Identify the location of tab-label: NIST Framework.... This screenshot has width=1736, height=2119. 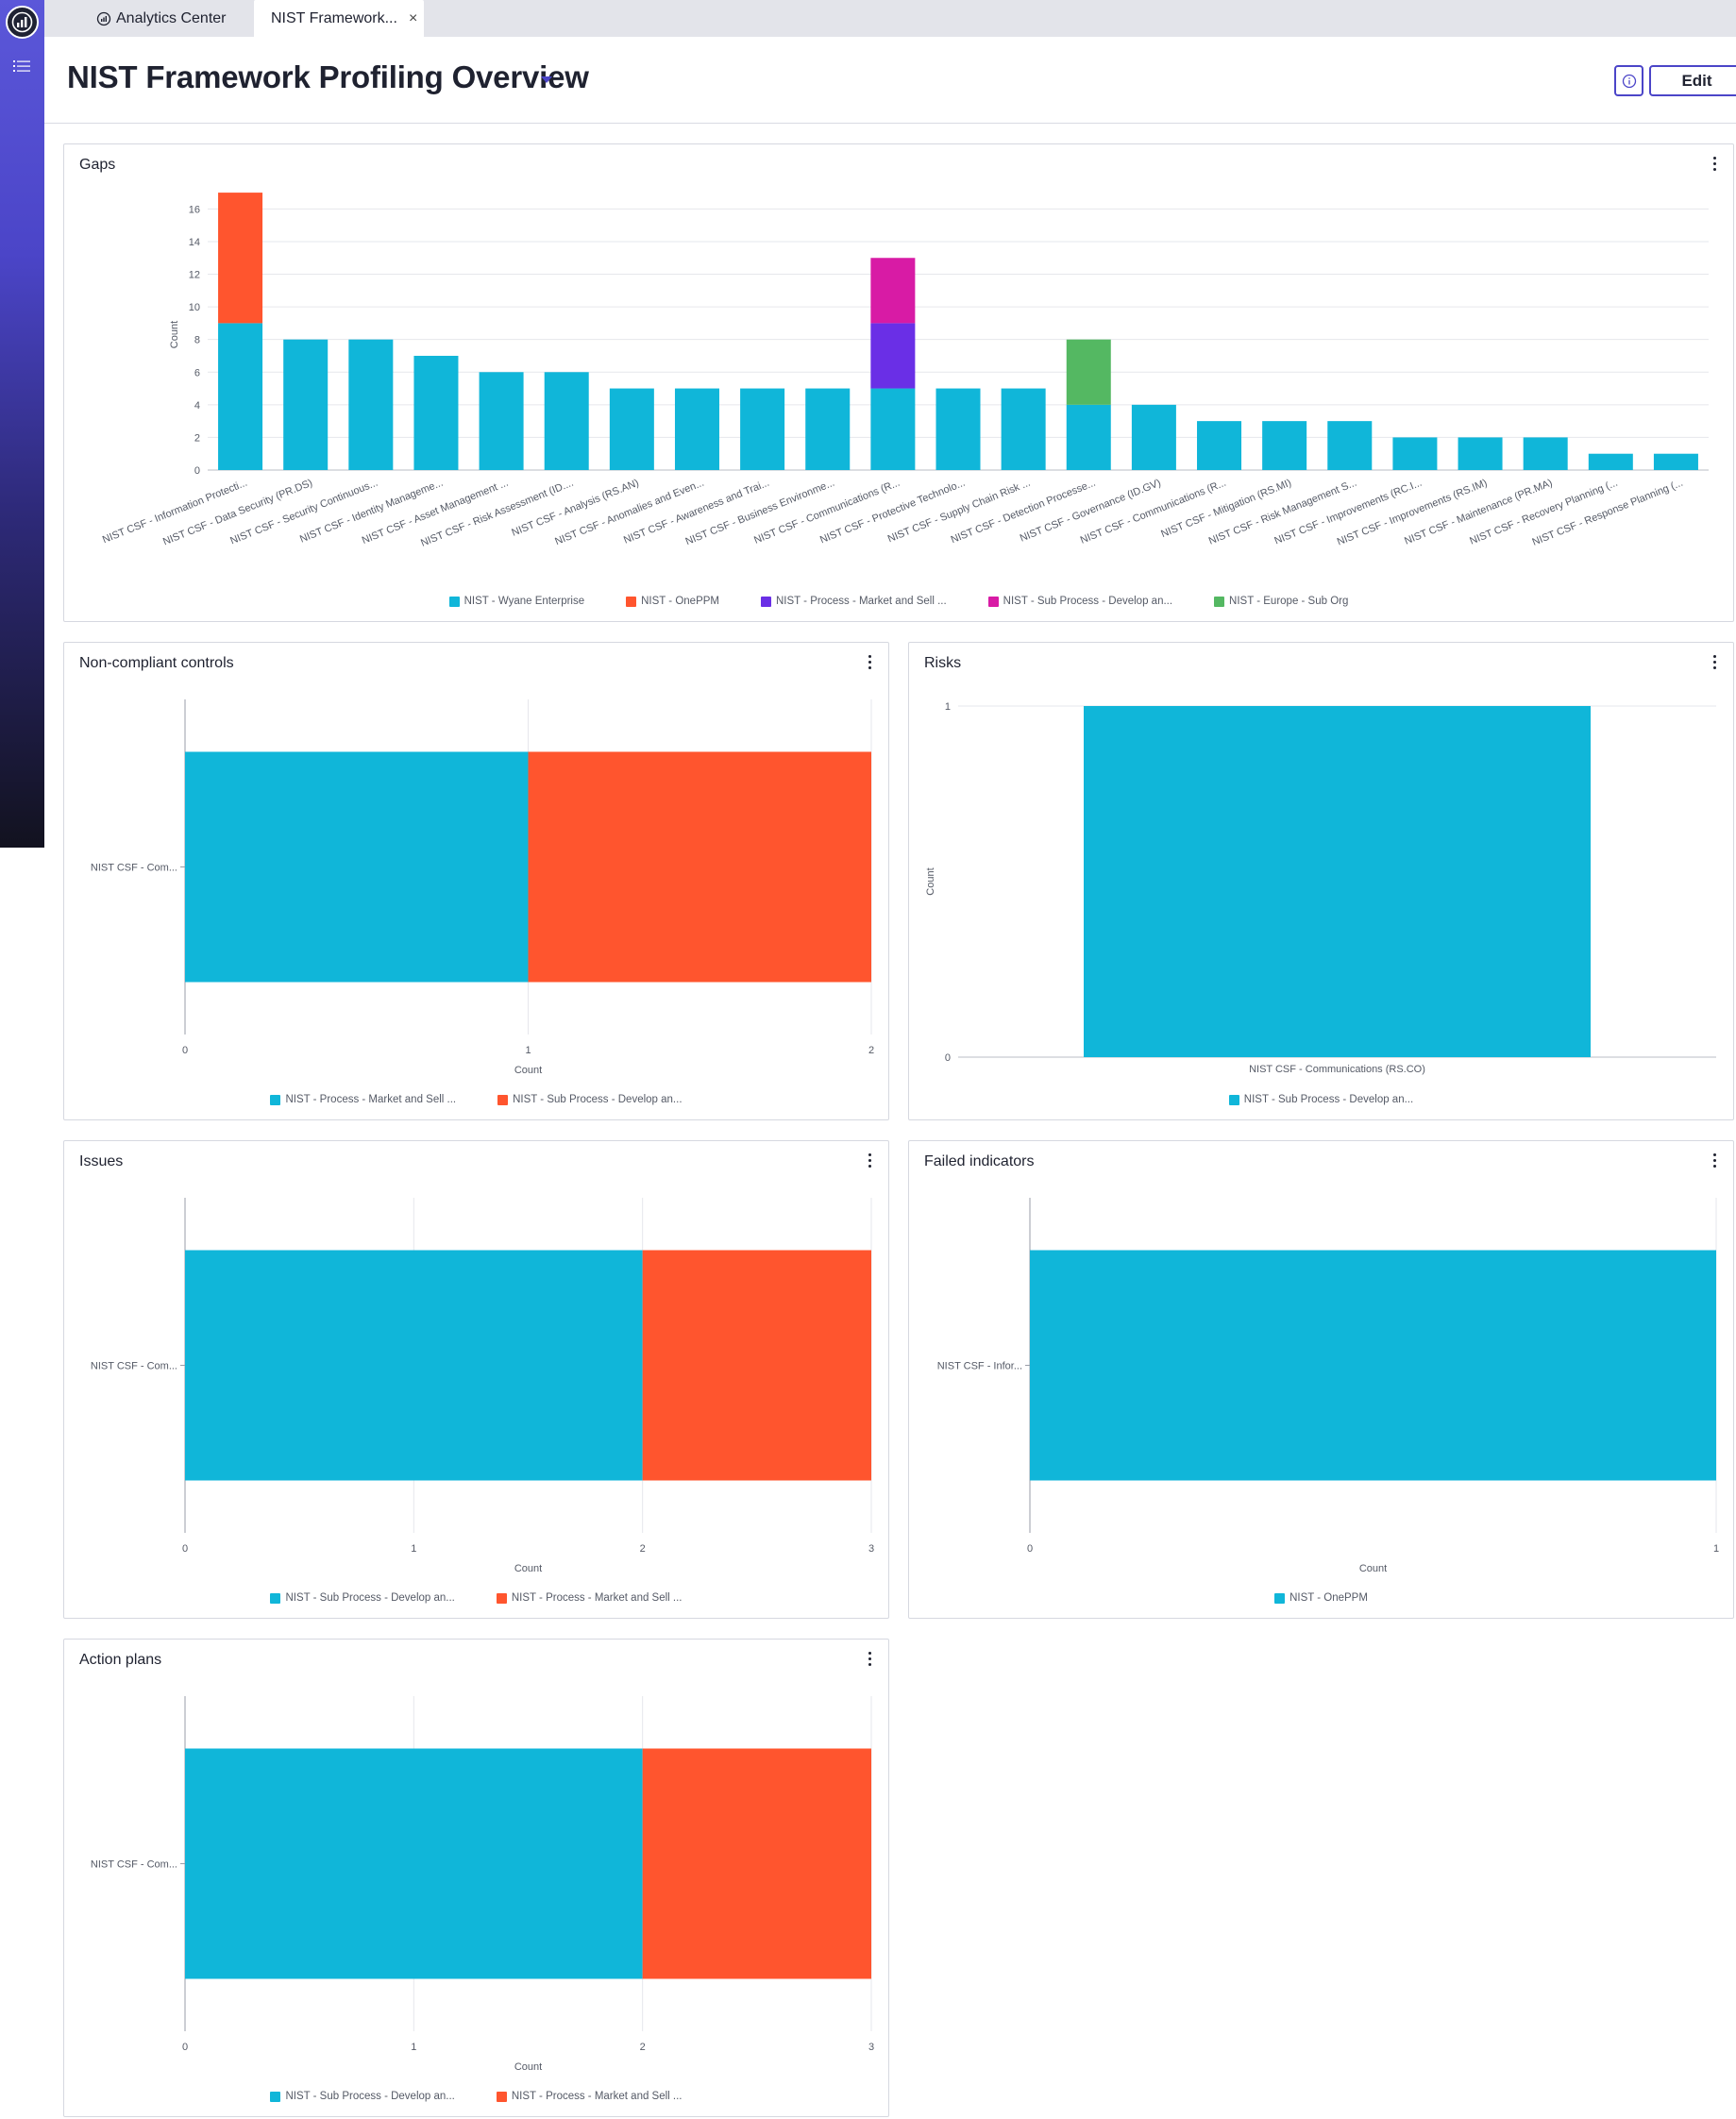
(334, 17).